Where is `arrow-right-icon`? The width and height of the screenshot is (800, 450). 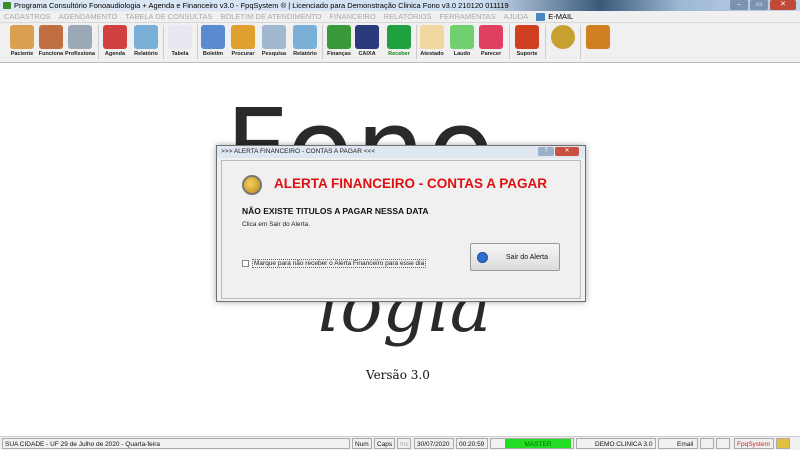 arrow-right-icon is located at coordinates (482, 257).